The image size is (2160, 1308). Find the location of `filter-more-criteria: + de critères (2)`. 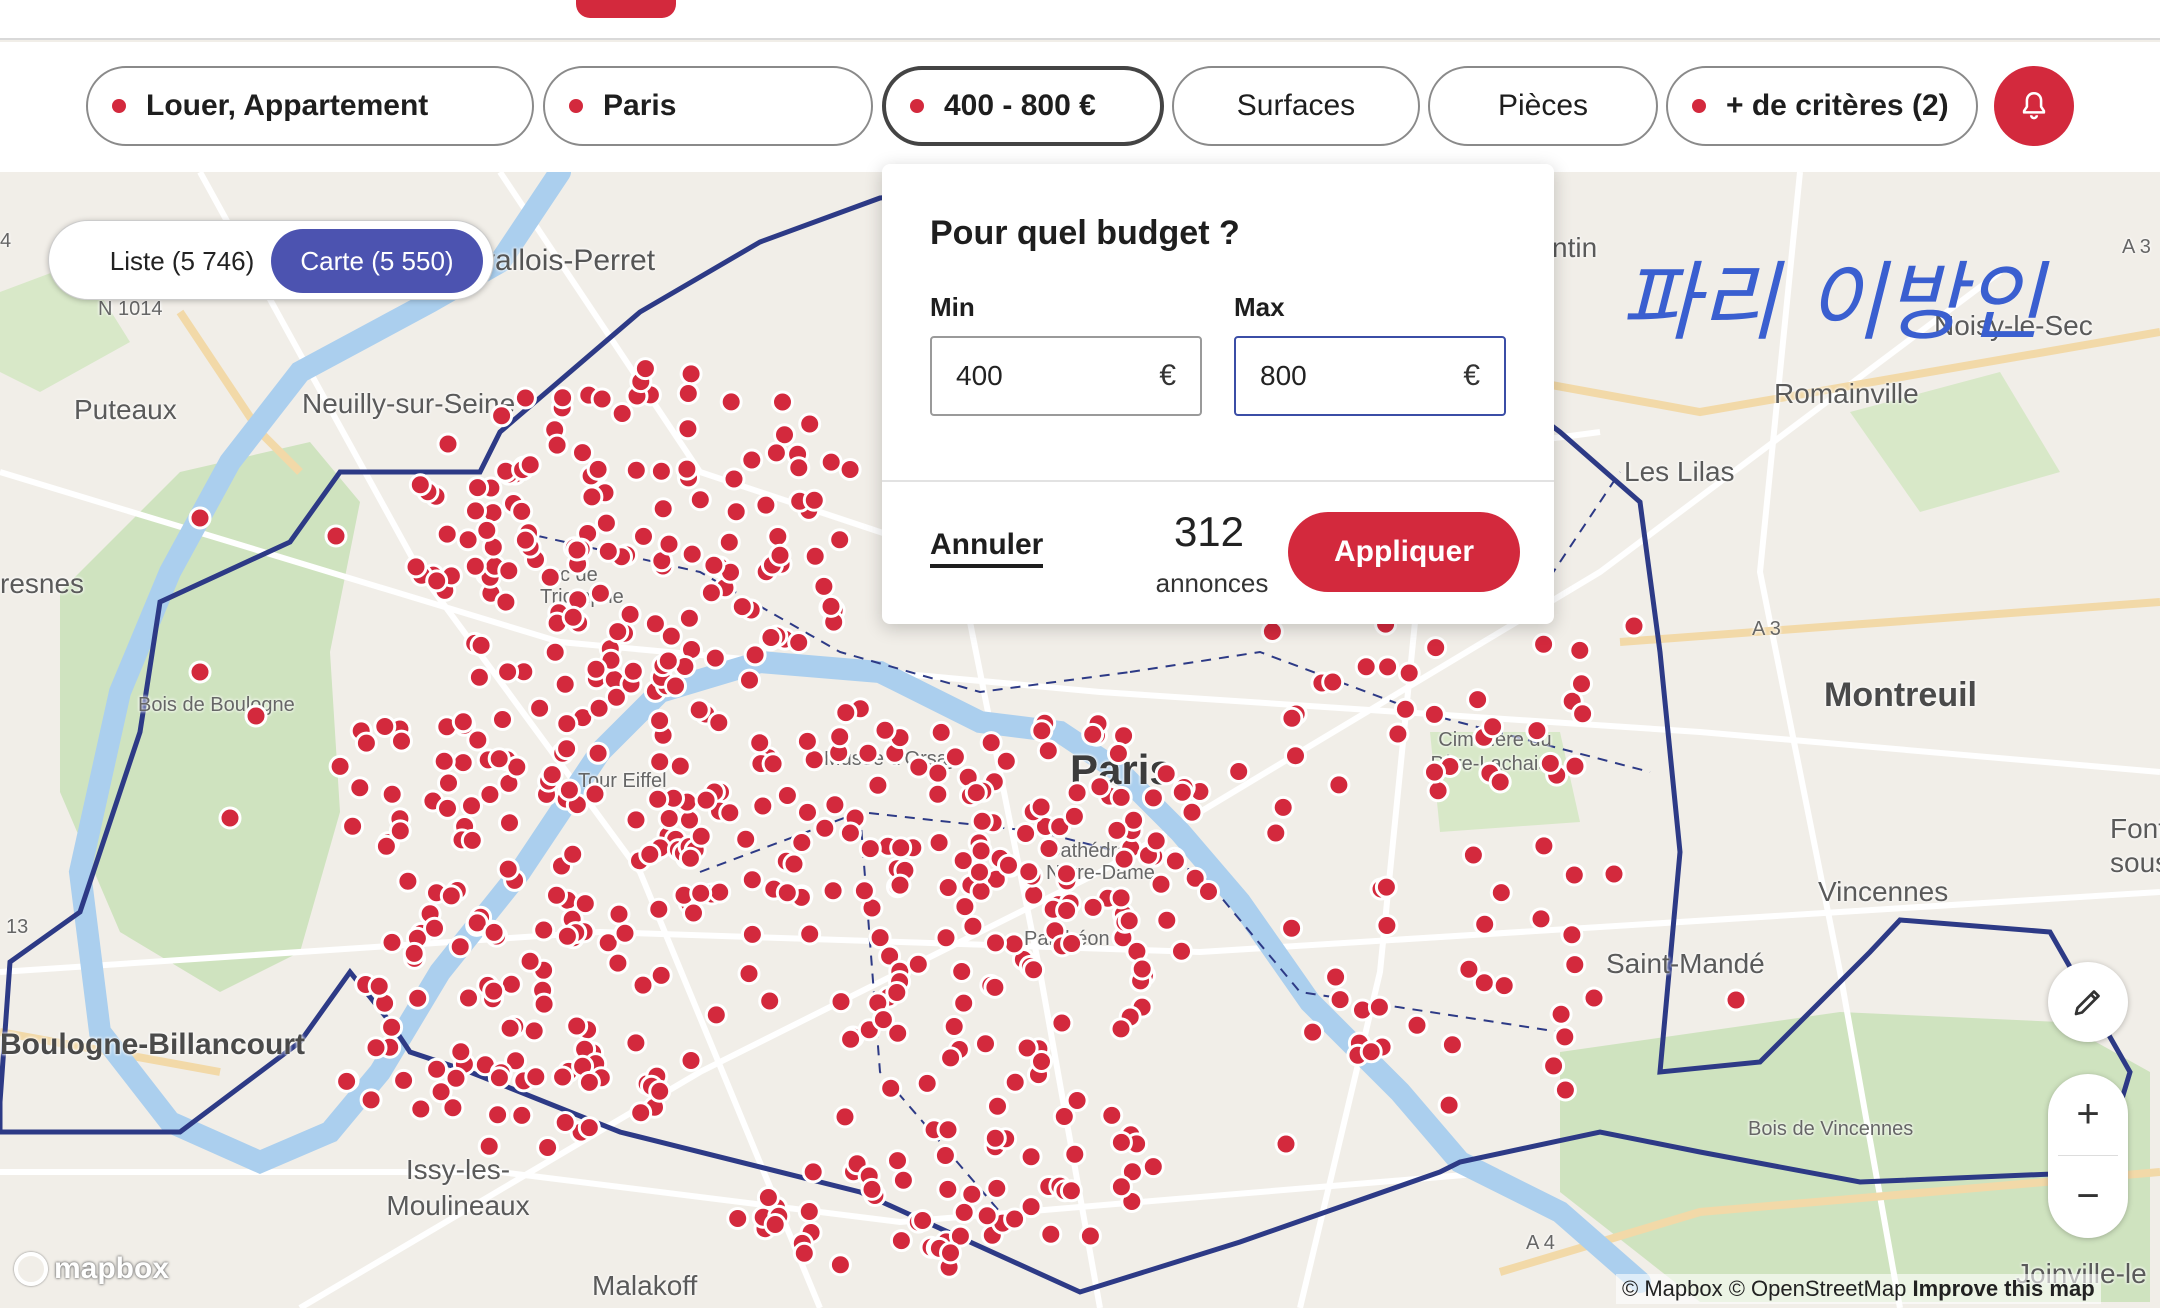

filter-more-criteria: + de critères (2) is located at coordinates (1822, 106).